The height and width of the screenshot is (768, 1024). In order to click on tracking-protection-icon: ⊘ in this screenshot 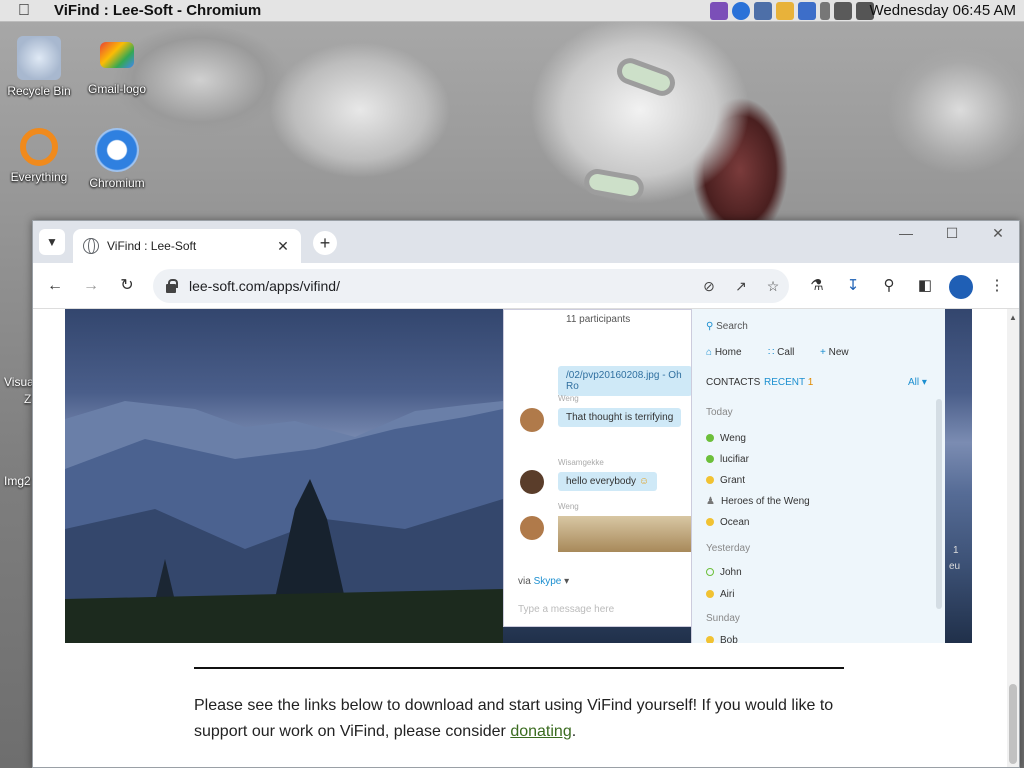, I will do `click(709, 286)`.